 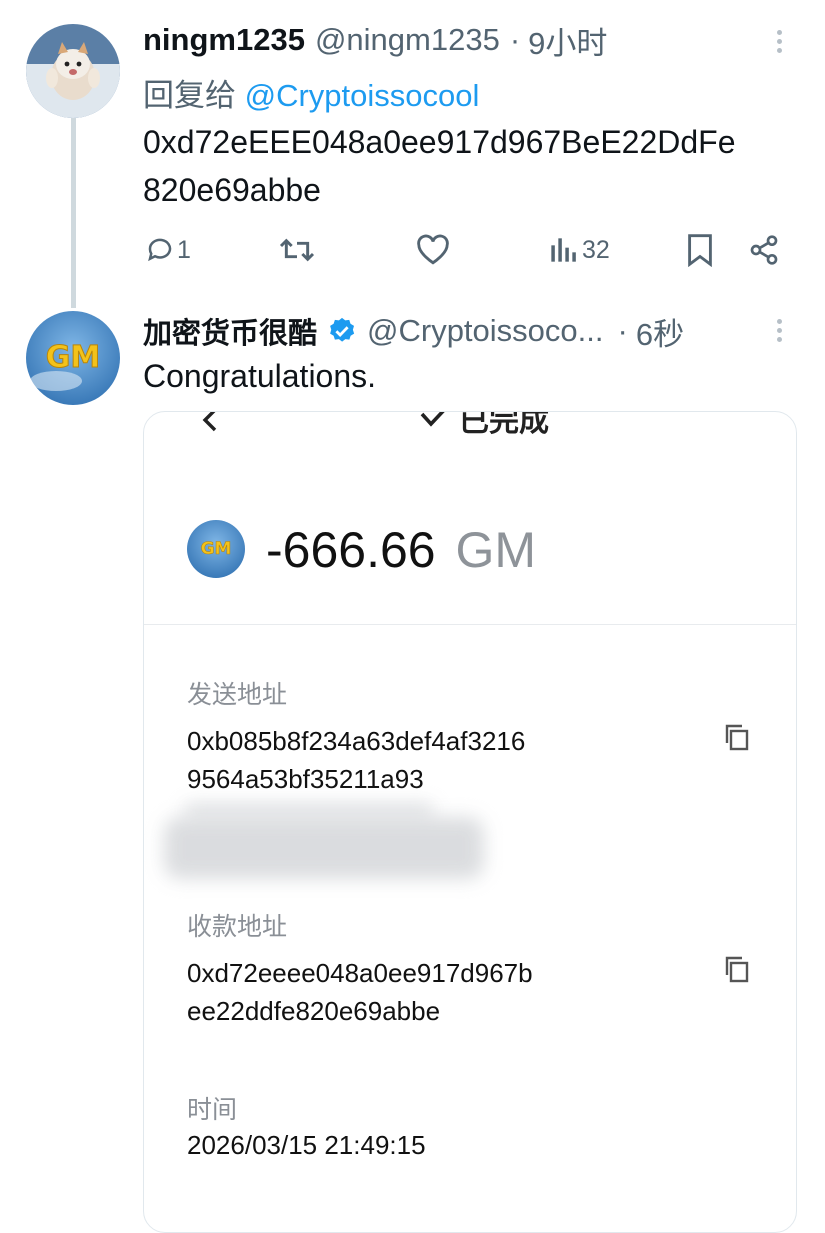 What do you see at coordinates (306, 1145) in the screenshot?
I see `time-value: 2026/03/15 21:49:15` at bounding box center [306, 1145].